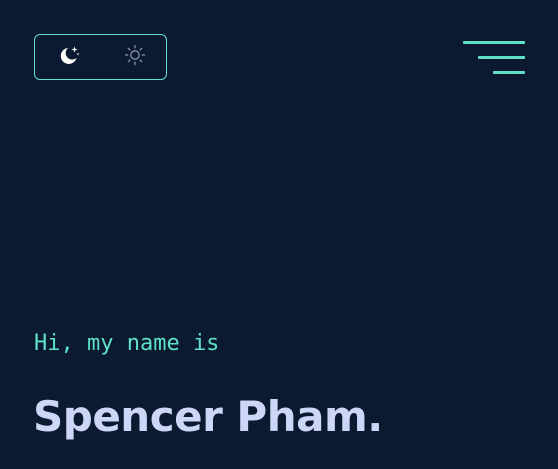 The height and width of the screenshot is (469, 558). What do you see at coordinates (127, 343) in the screenshot?
I see `hero-greeting: Hi, my name is` at bounding box center [127, 343].